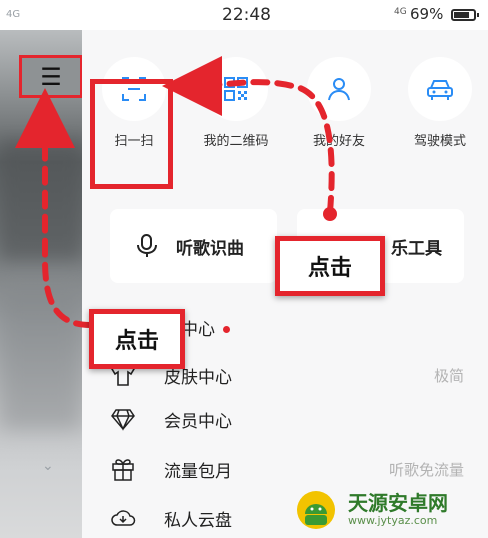 The width and height of the screenshot is (488, 538). What do you see at coordinates (316, 510) in the screenshot?
I see `android-logo-icon` at bounding box center [316, 510].